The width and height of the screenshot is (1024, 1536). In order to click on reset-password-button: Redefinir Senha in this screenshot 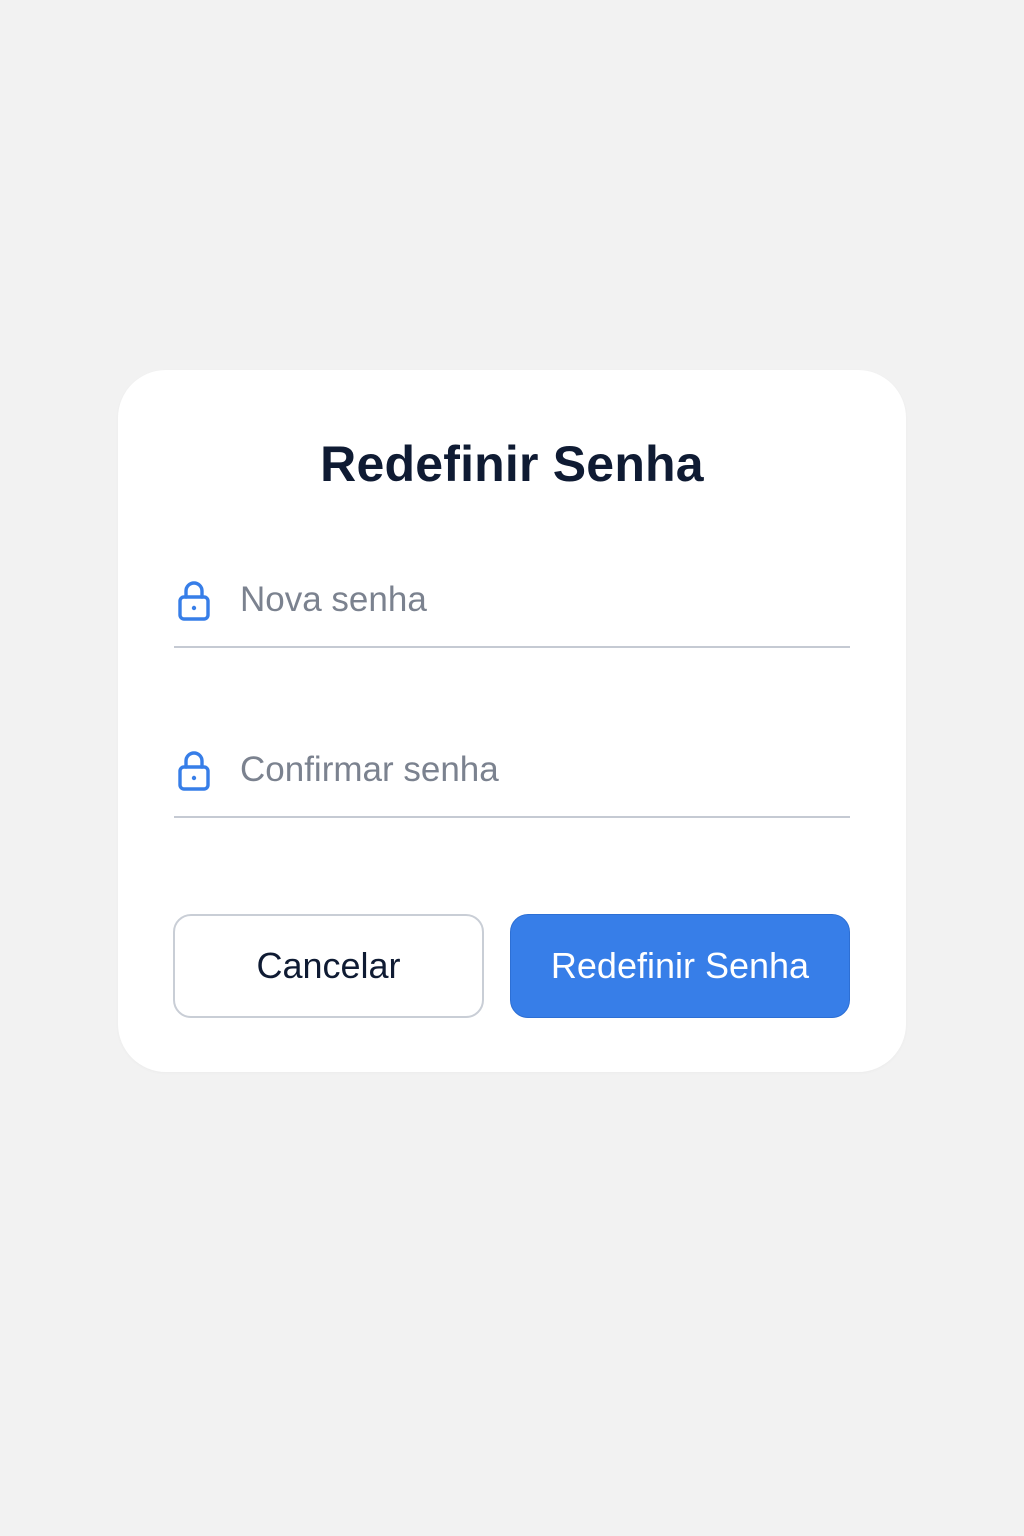, I will do `click(680, 966)`.